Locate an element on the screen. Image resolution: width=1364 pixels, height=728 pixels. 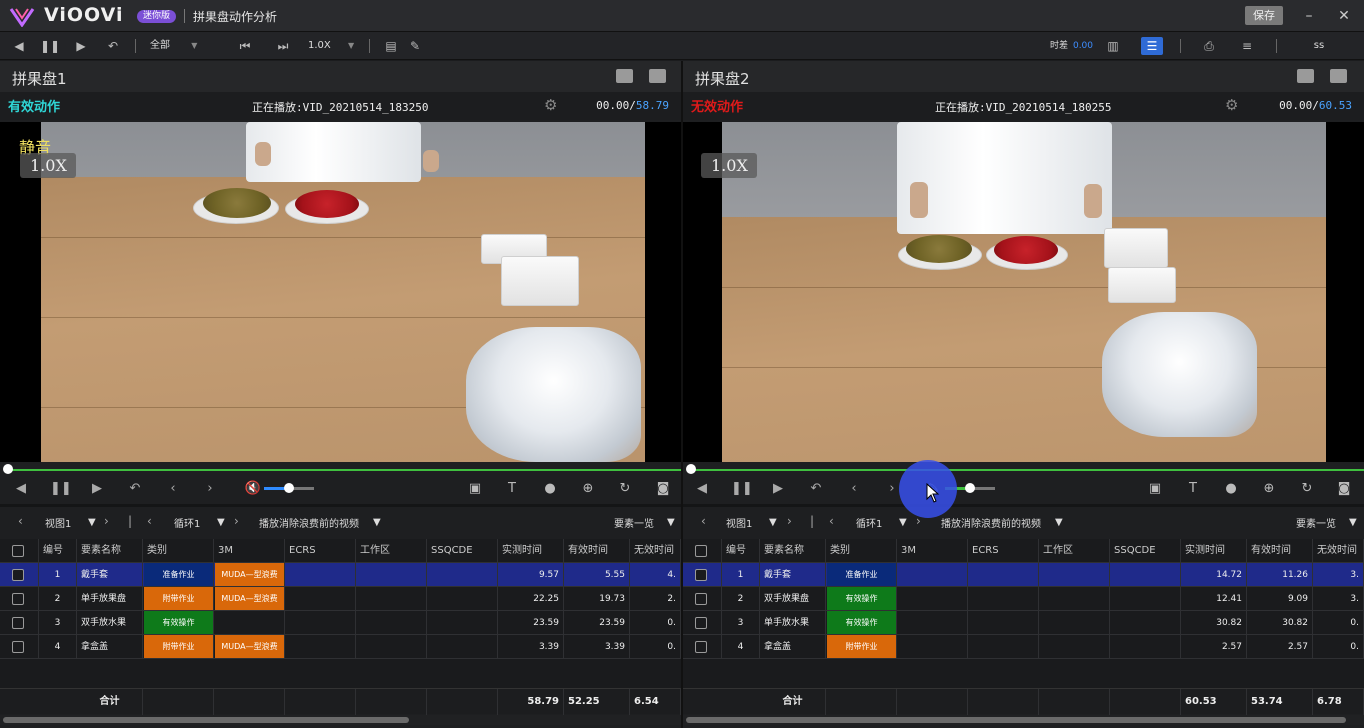
view-select: 视图1 is located at coordinates (58, 522).